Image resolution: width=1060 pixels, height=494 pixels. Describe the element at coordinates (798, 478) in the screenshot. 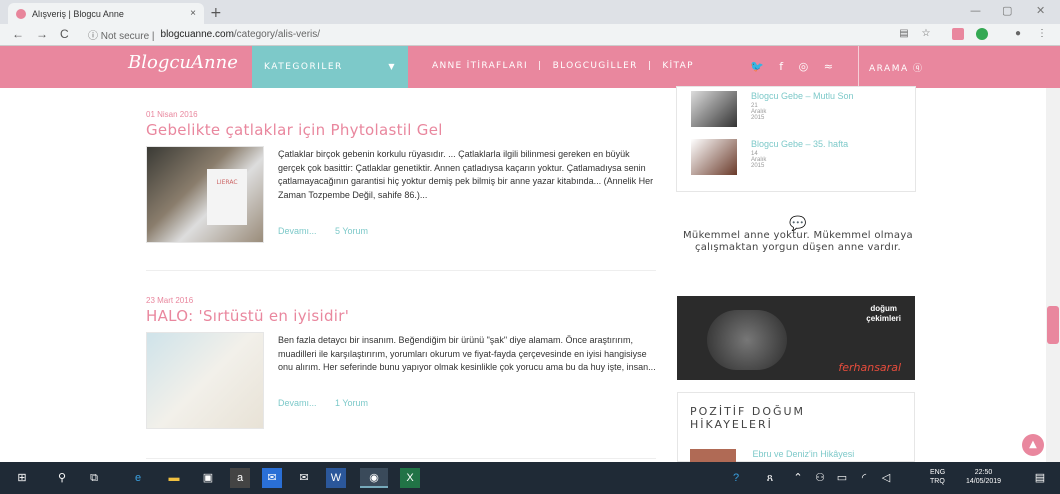

I see `chevron-up-icon: ⌃` at that location.